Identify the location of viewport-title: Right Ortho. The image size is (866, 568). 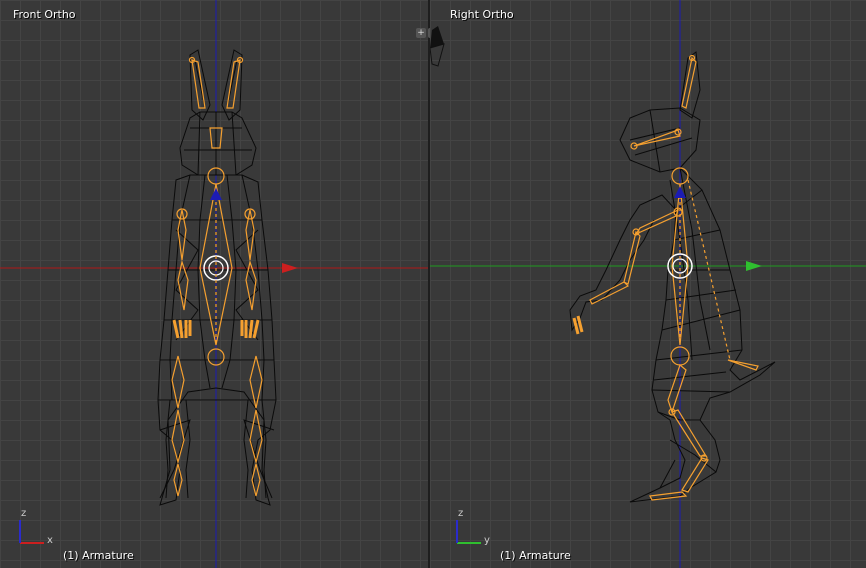
(482, 14).